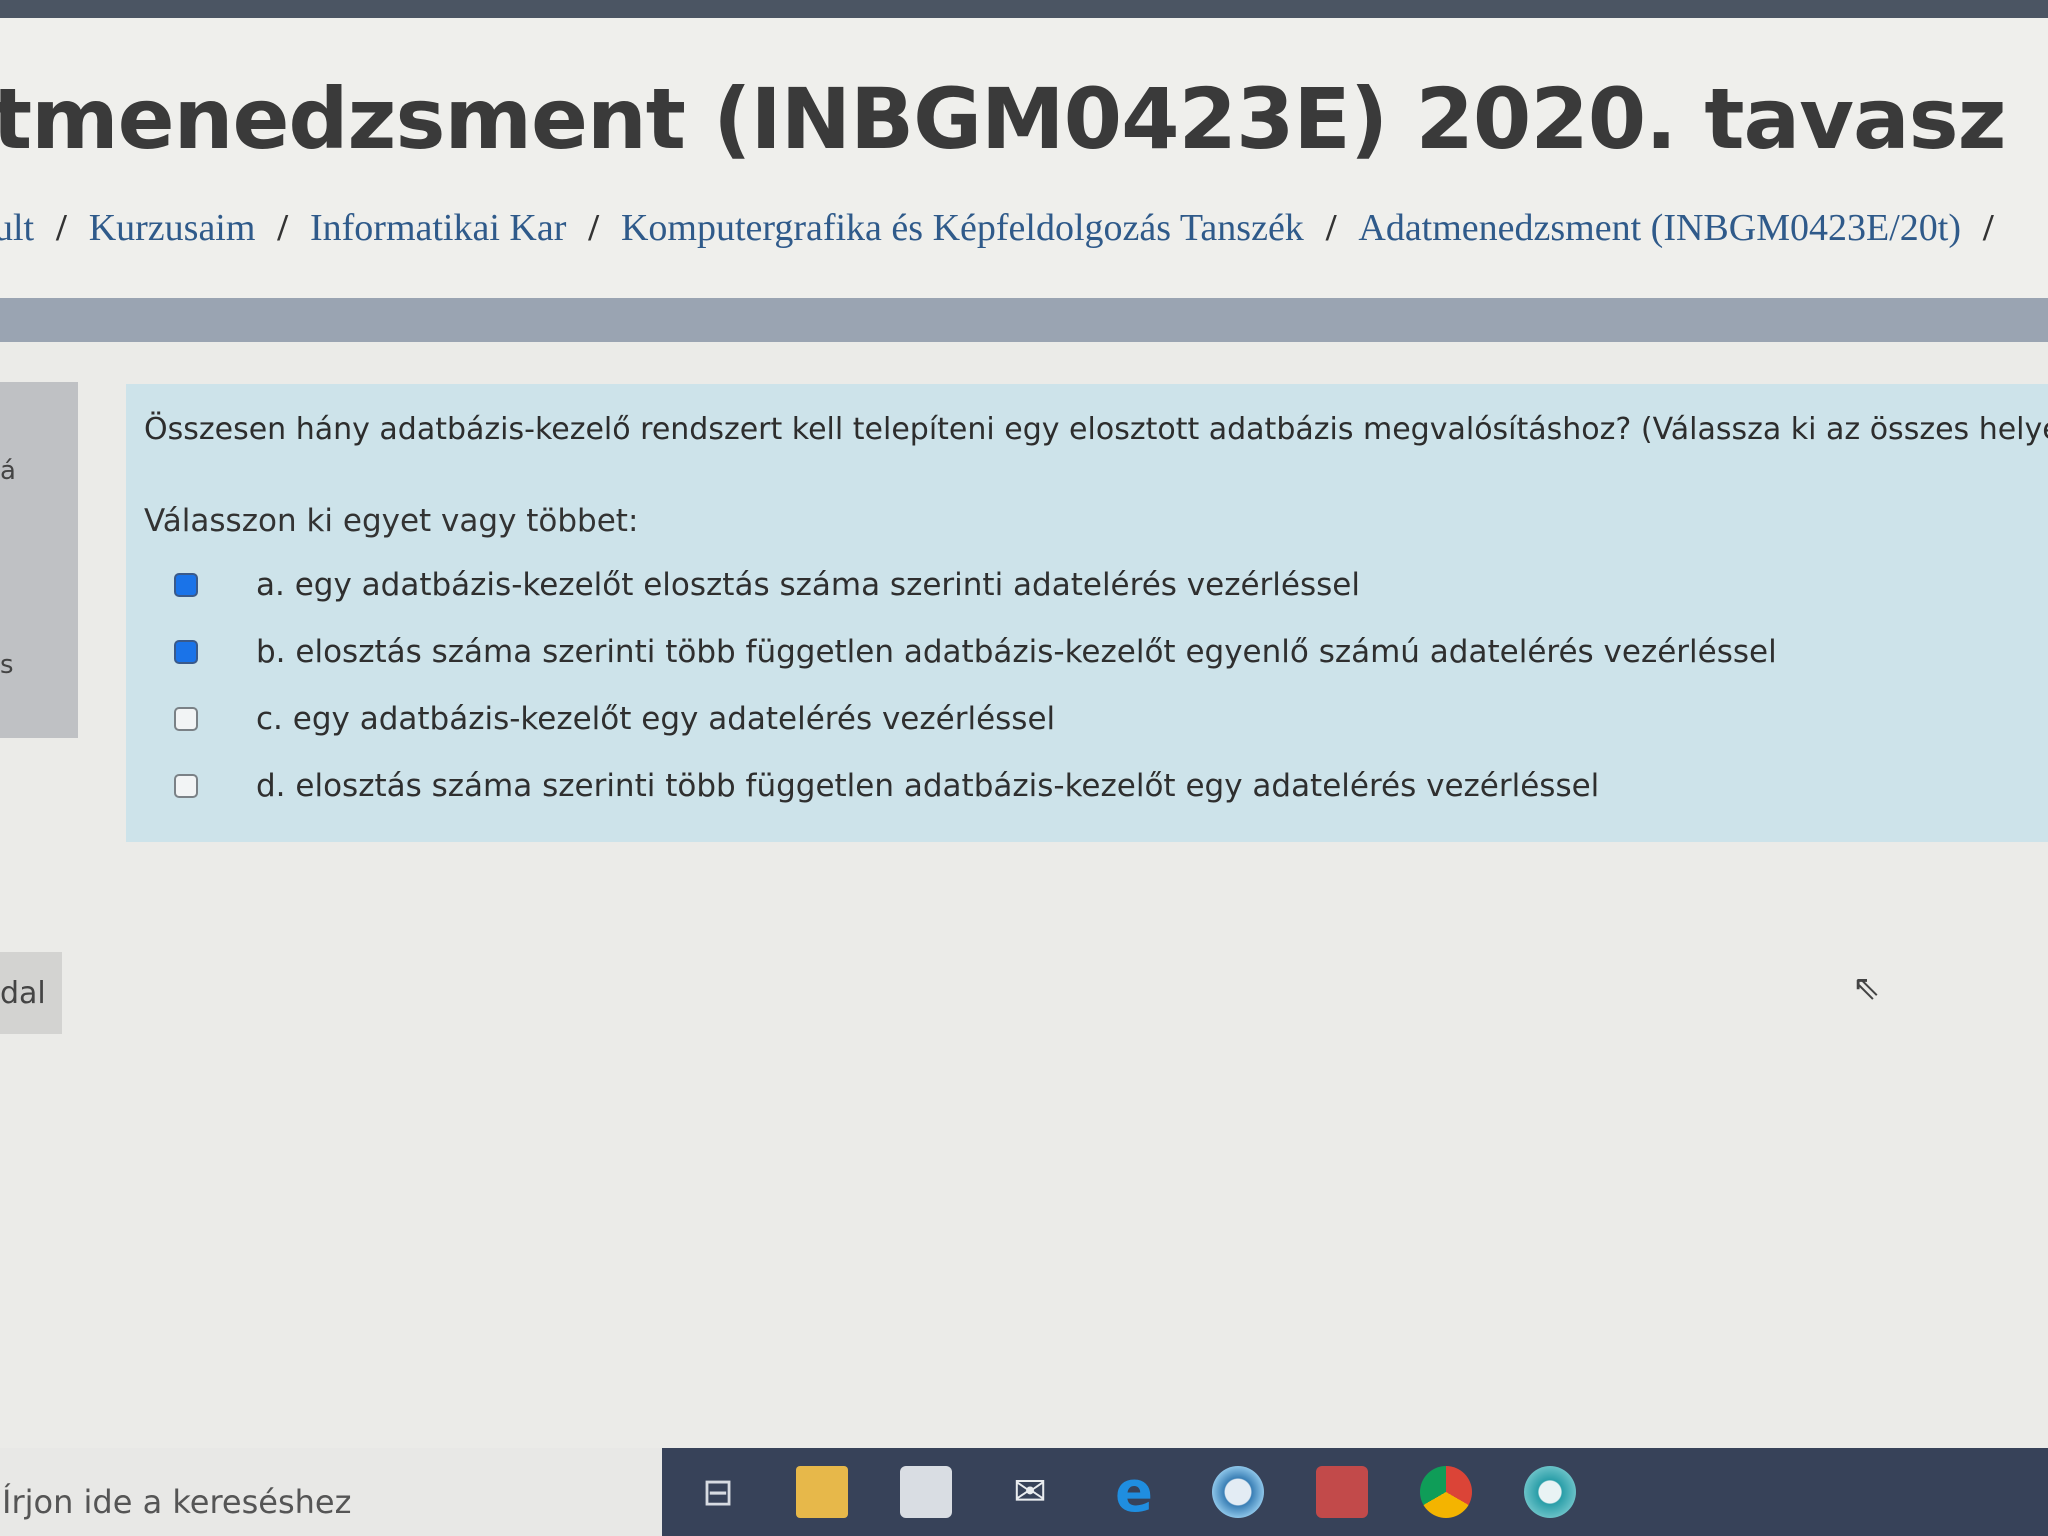 This screenshot has height=1536, width=2048. I want to click on breadcrumb-item-courses: Kurzusaim, so click(172, 228).